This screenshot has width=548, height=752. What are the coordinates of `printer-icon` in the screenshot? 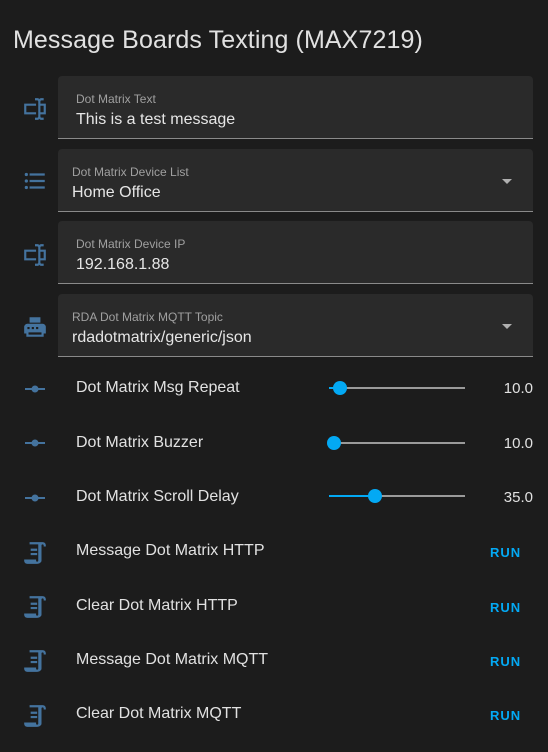 It's located at (35, 327).